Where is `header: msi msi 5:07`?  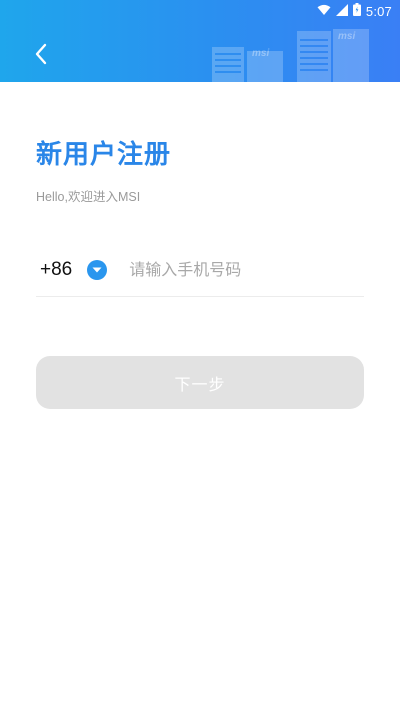 header: msi msi 5:07 is located at coordinates (200, 41).